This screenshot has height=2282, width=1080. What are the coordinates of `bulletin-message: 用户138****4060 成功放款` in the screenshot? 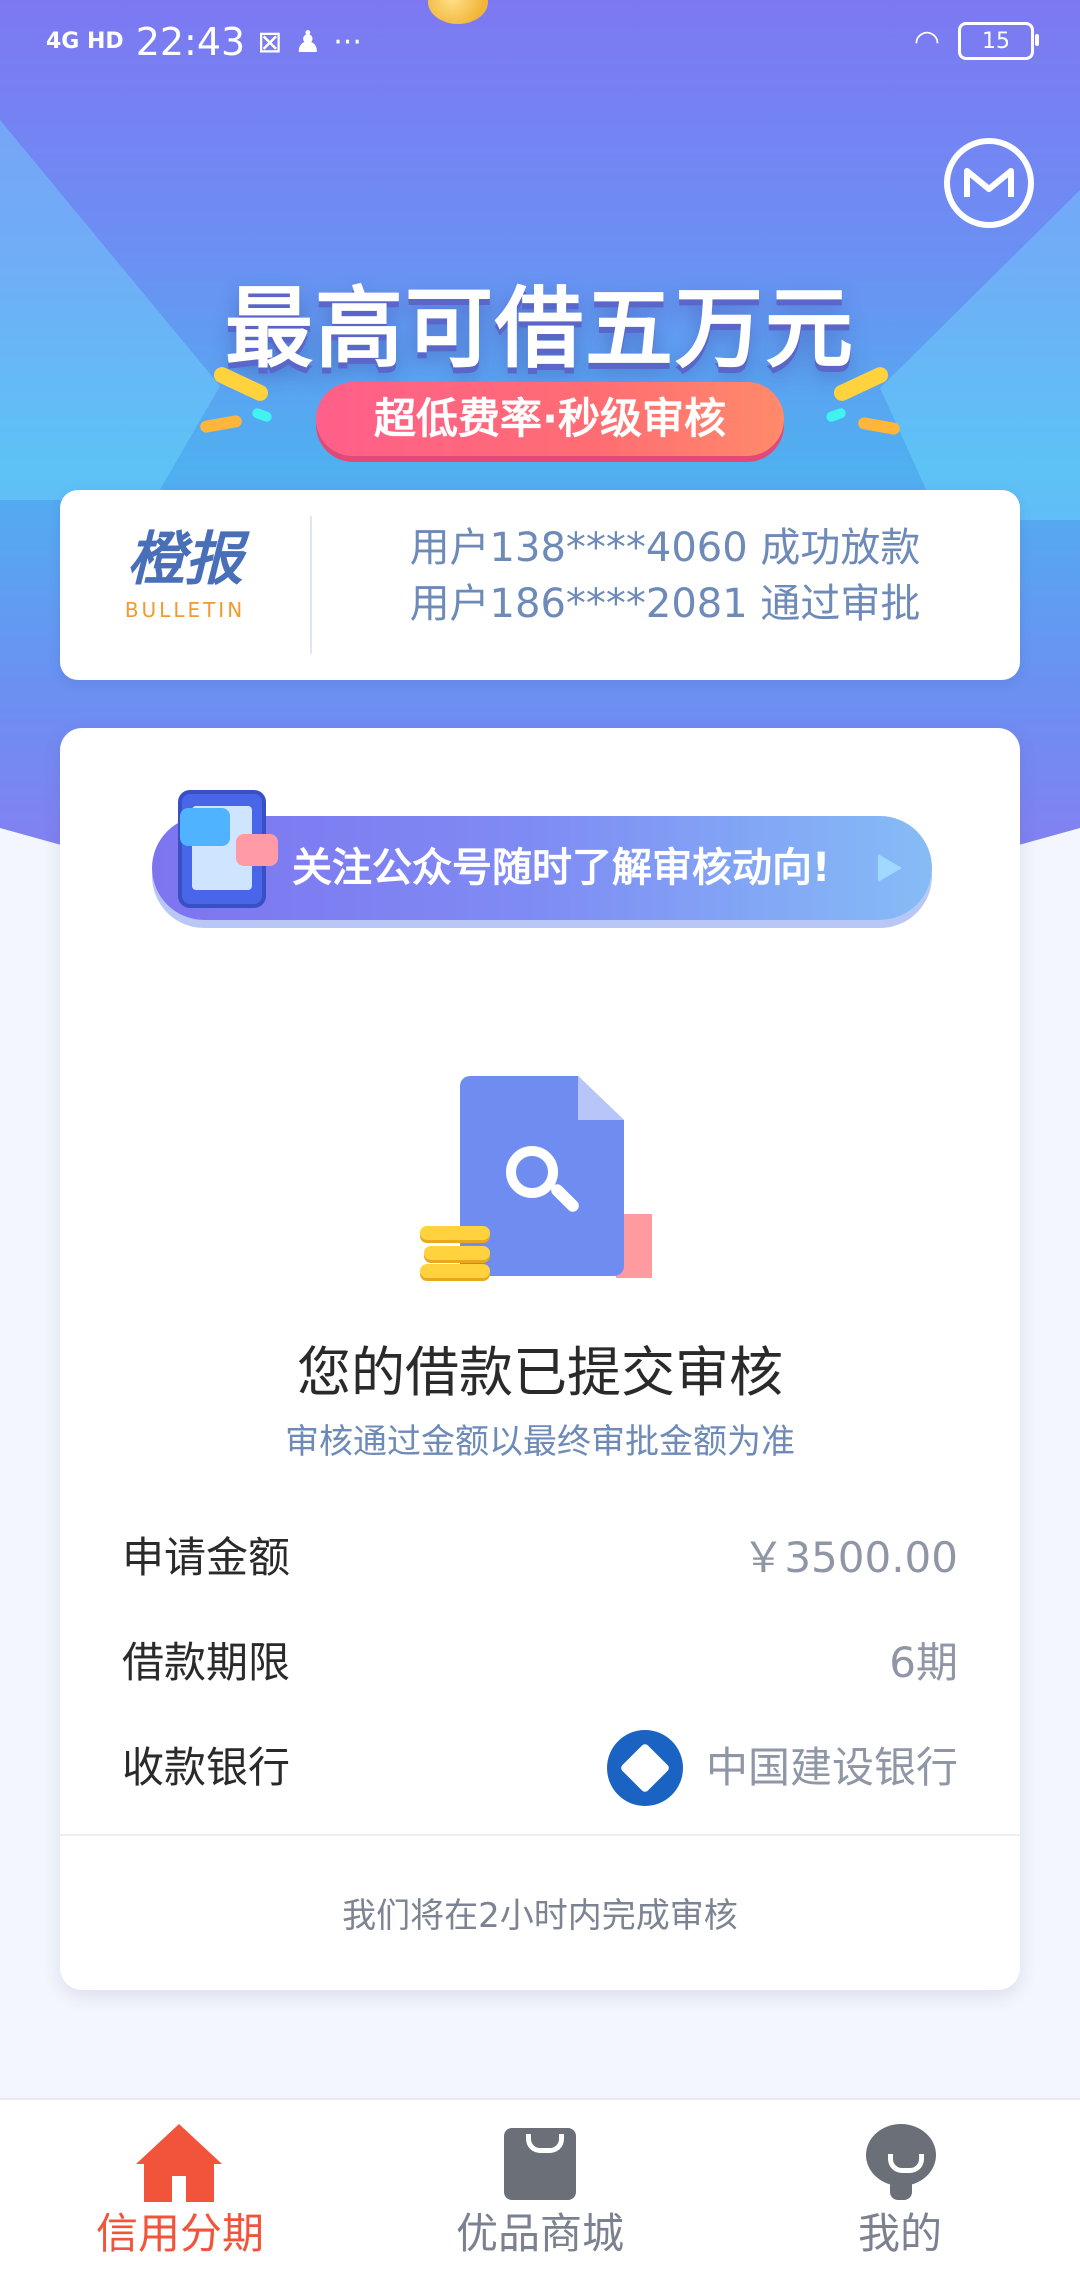 It's located at (665, 548).